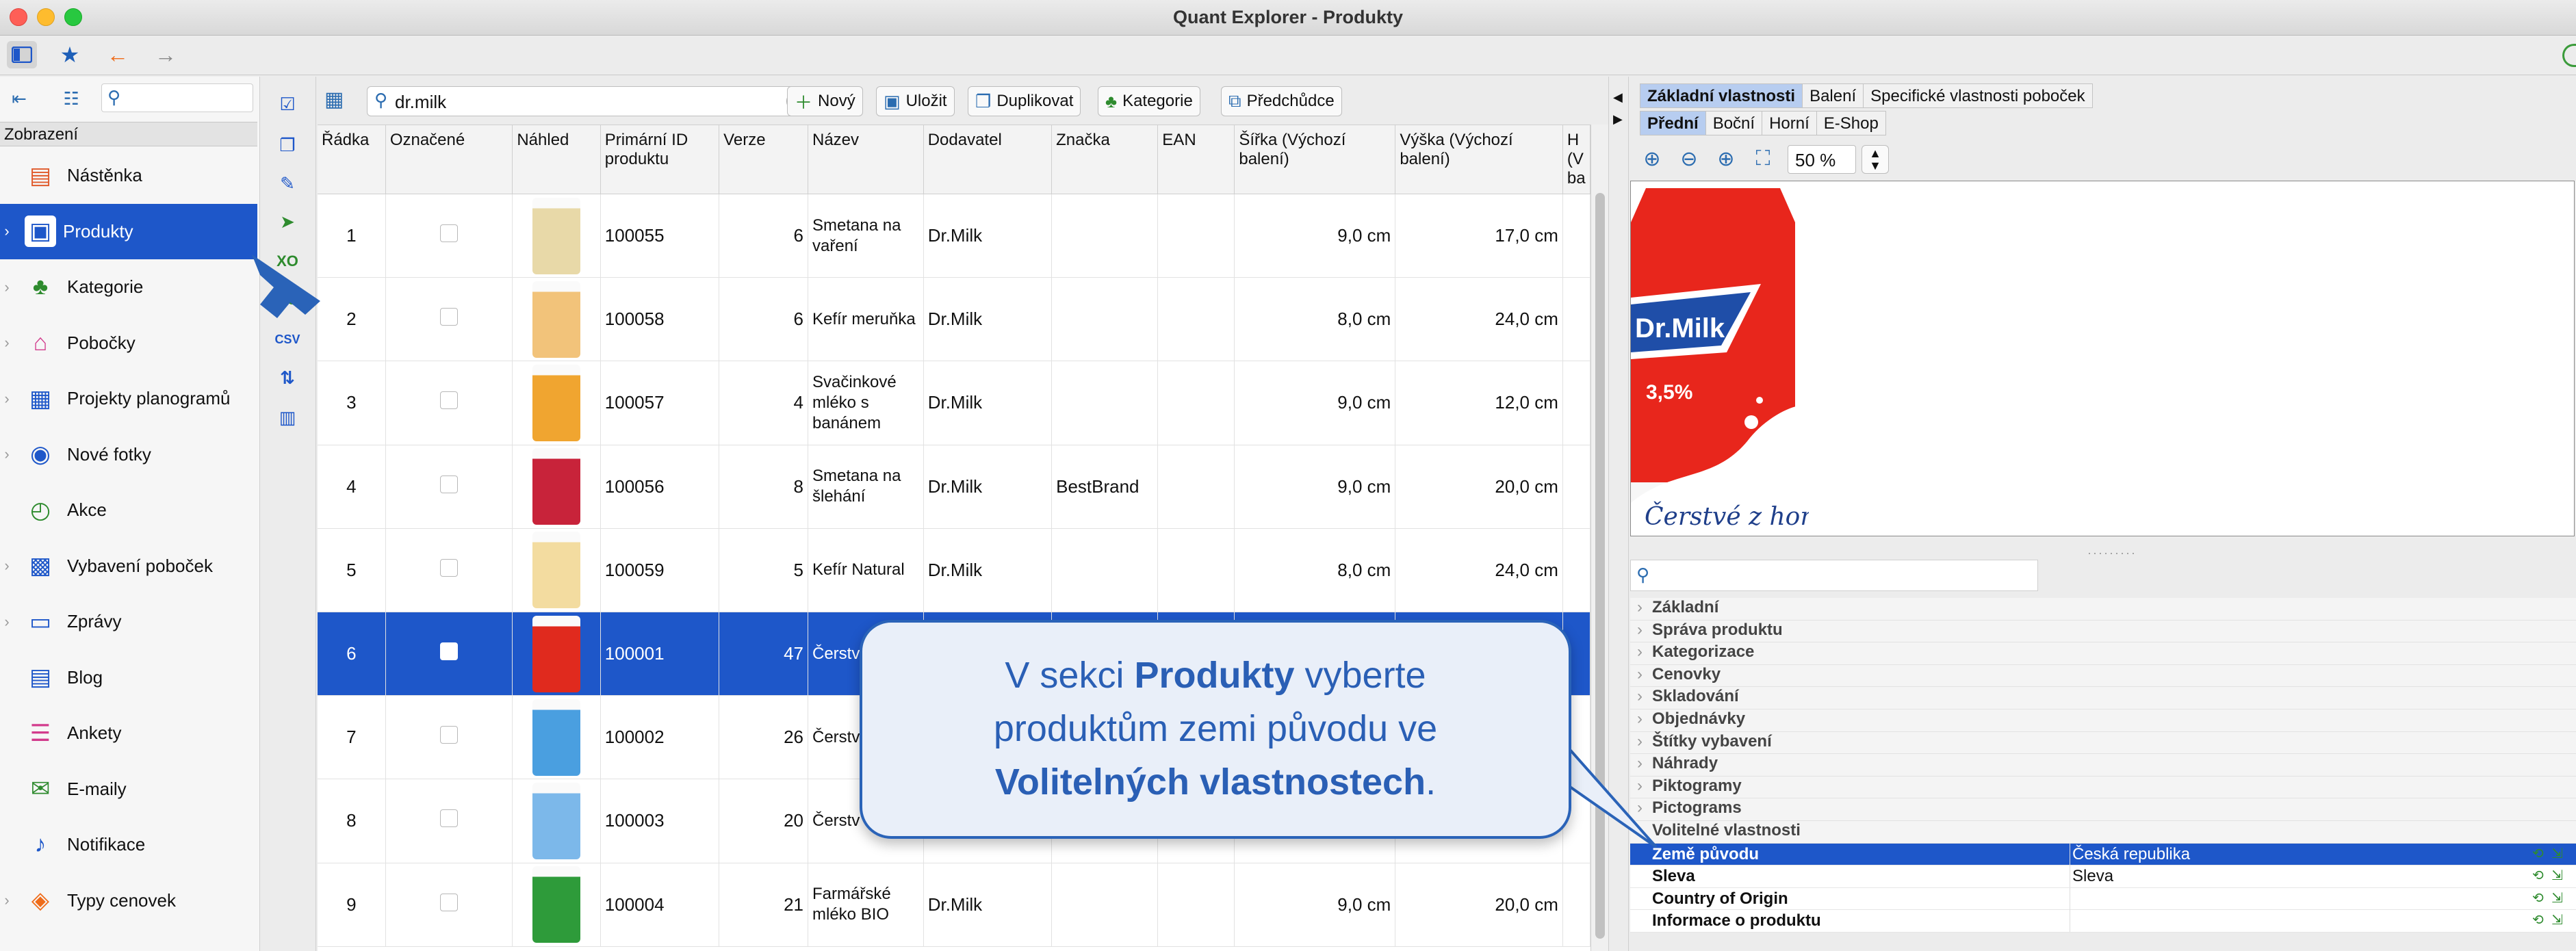  Describe the element at coordinates (1215, 782) in the screenshot. I see `callout-line-3: Volitelných vlastnostech.` at that location.